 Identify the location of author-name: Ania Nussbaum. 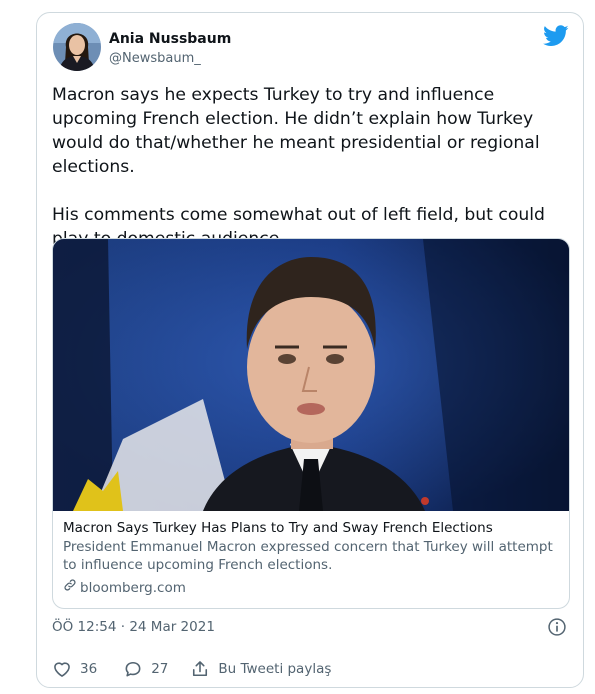
(170, 39).